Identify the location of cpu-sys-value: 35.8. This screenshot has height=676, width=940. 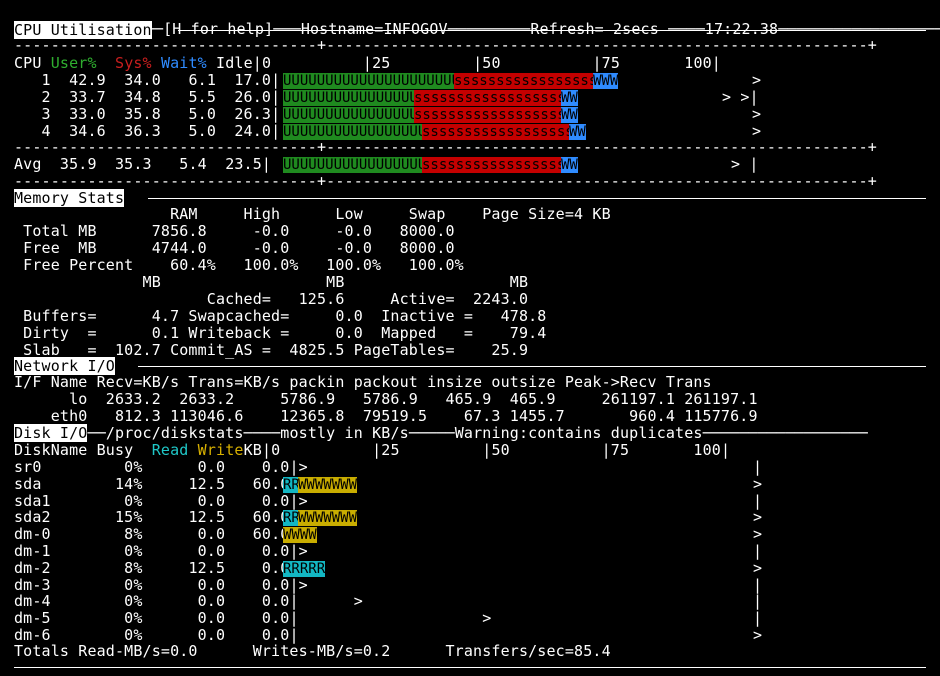
(133, 114).